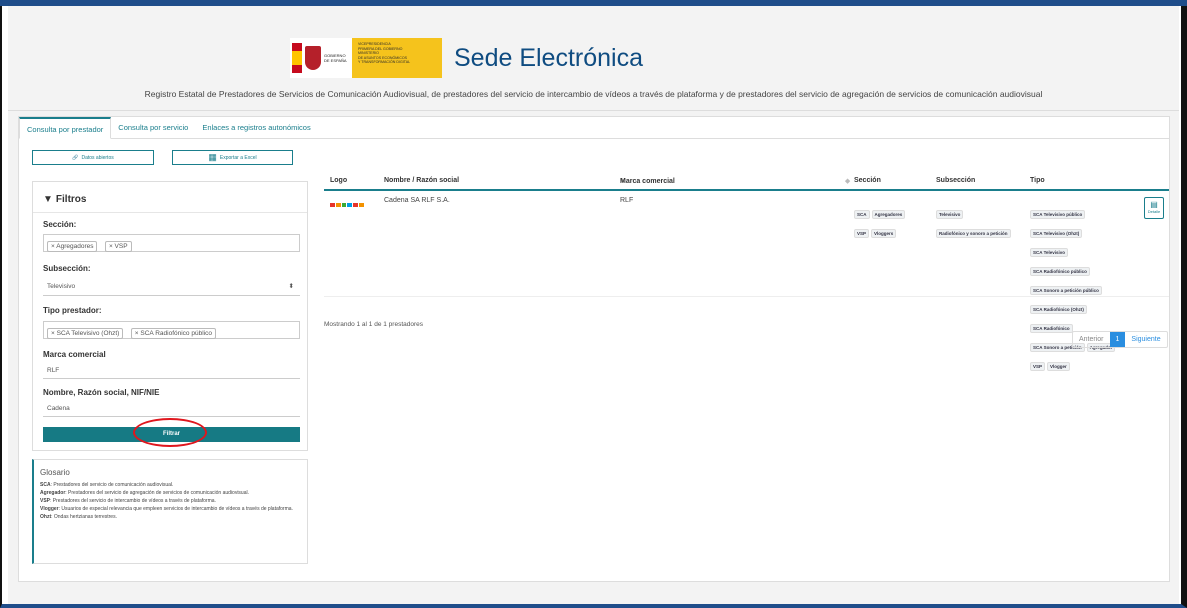 This screenshot has width=1187, height=608. I want to click on section-chip: SCA, so click(862, 214).